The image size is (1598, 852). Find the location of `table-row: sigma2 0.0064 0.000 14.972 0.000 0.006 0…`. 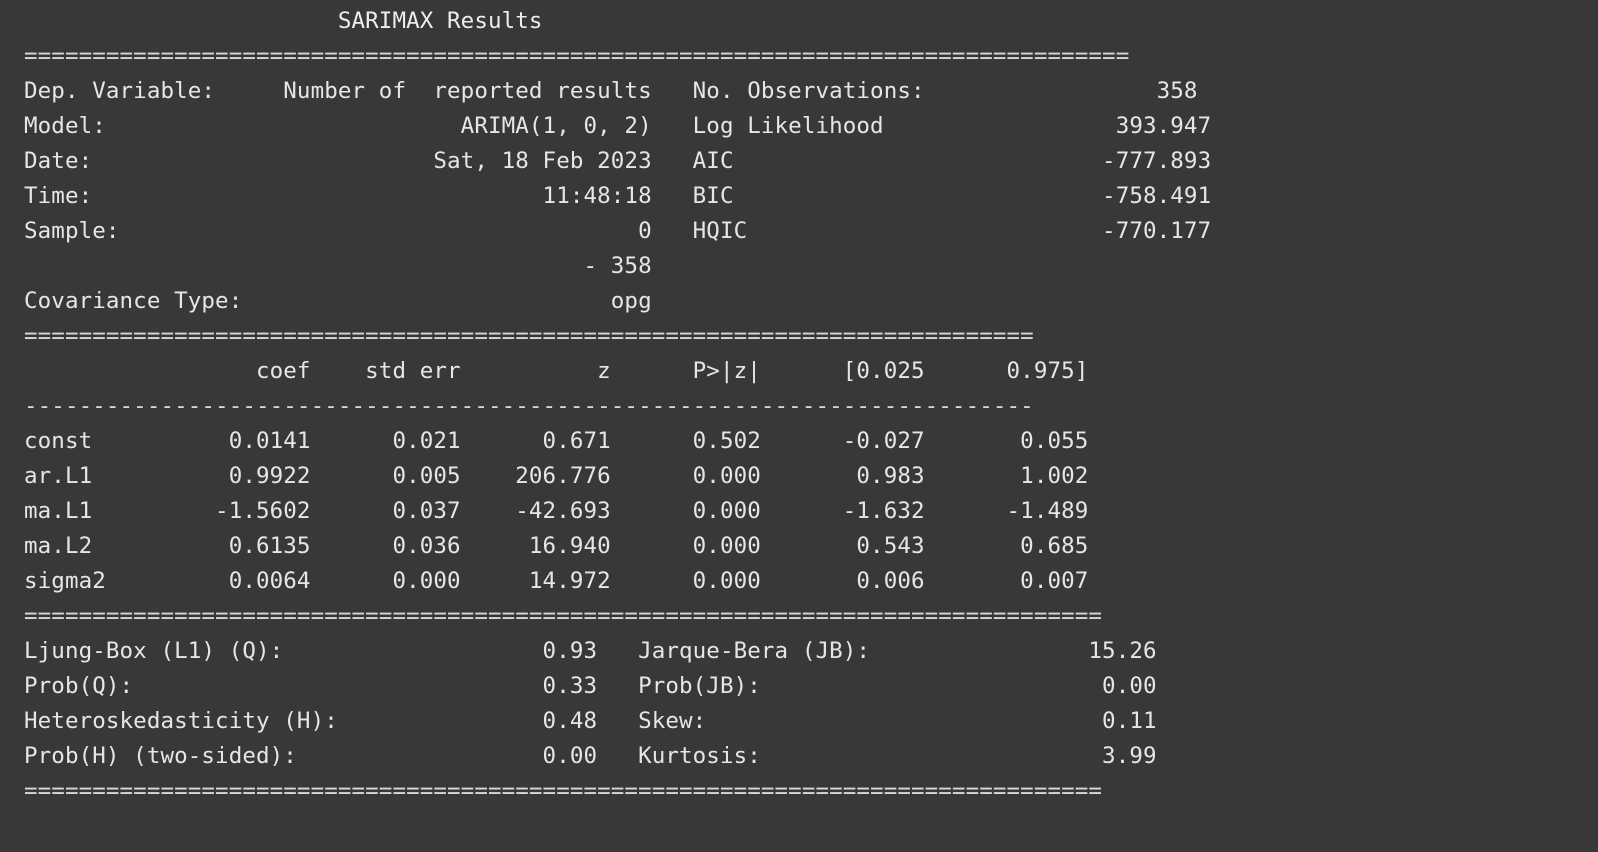

table-row: sigma2 0.0064 0.000 14.972 0.000 0.006 0… is located at coordinates (556, 581).